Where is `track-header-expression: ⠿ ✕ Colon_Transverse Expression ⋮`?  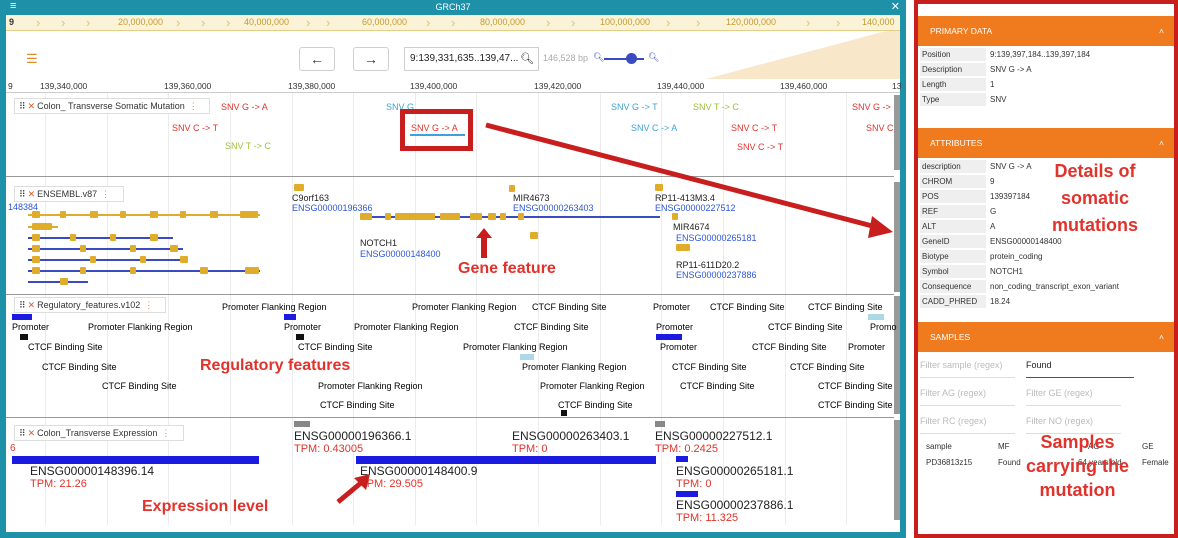 track-header-expression: ⠿ ✕ Colon_Transverse Expression ⋮ is located at coordinates (99, 433).